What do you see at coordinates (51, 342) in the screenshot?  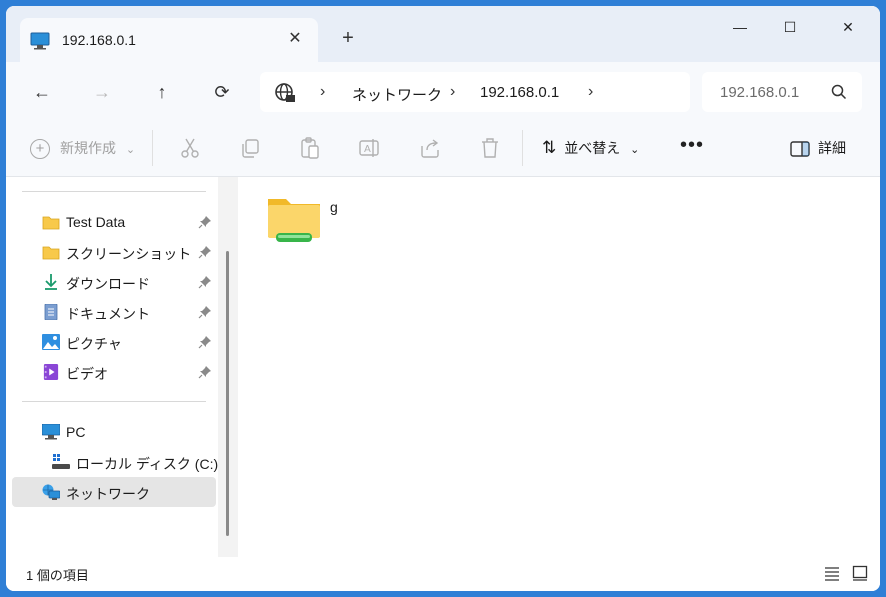 I see `pictures-icon` at bounding box center [51, 342].